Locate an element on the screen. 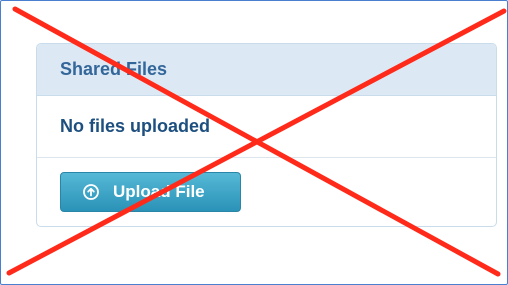  empty-state-message: No files uploaded is located at coordinates (135, 126).